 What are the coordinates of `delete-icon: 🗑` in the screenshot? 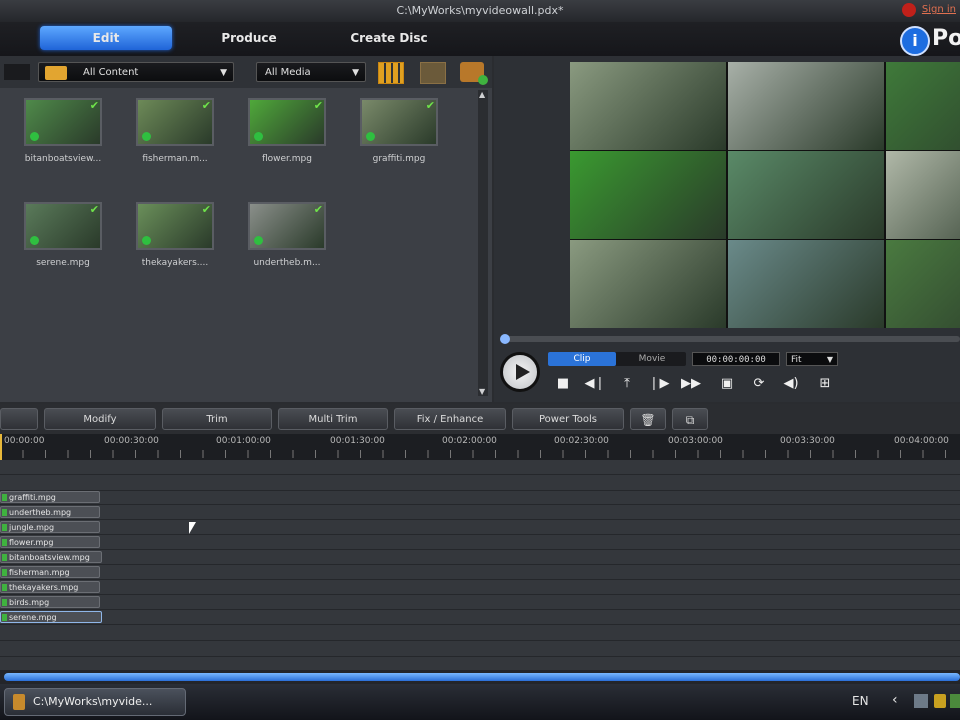 It's located at (648, 419).